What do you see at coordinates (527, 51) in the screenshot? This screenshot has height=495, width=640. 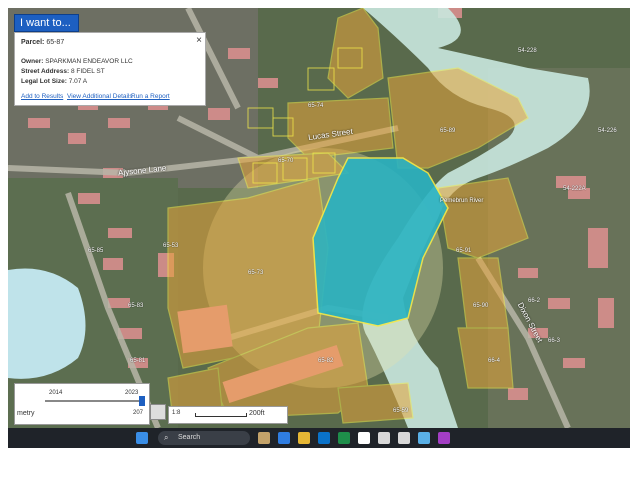 I see `parcel-label: 54-228` at bounding box center [527, 51].